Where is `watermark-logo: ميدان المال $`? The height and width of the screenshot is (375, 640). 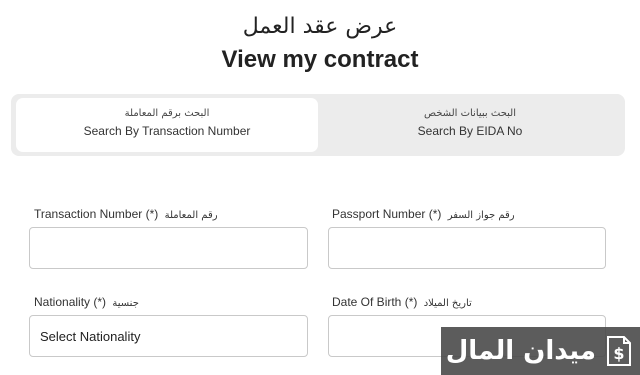 watermark-logo: ميدان المال $ is located at coordinates (540, 351).